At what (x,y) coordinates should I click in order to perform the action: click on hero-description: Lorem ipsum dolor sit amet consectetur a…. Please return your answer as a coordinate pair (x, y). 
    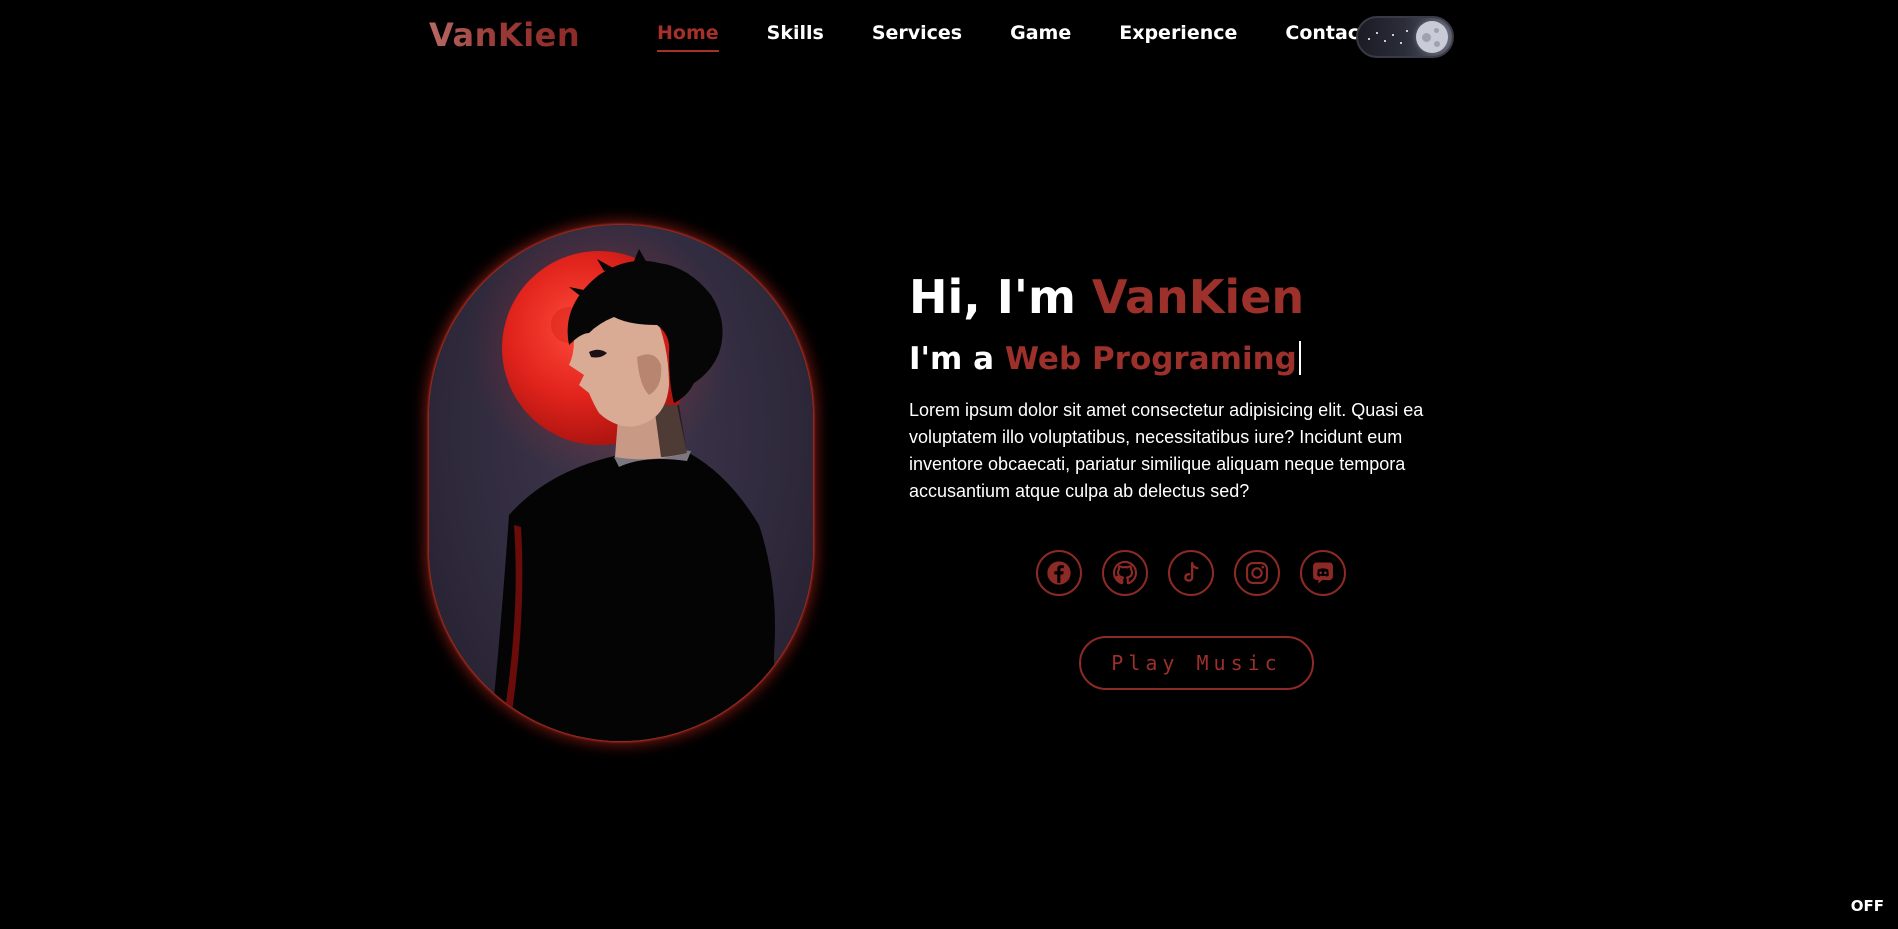
    Looking at the image, I should click on (1166, 451).